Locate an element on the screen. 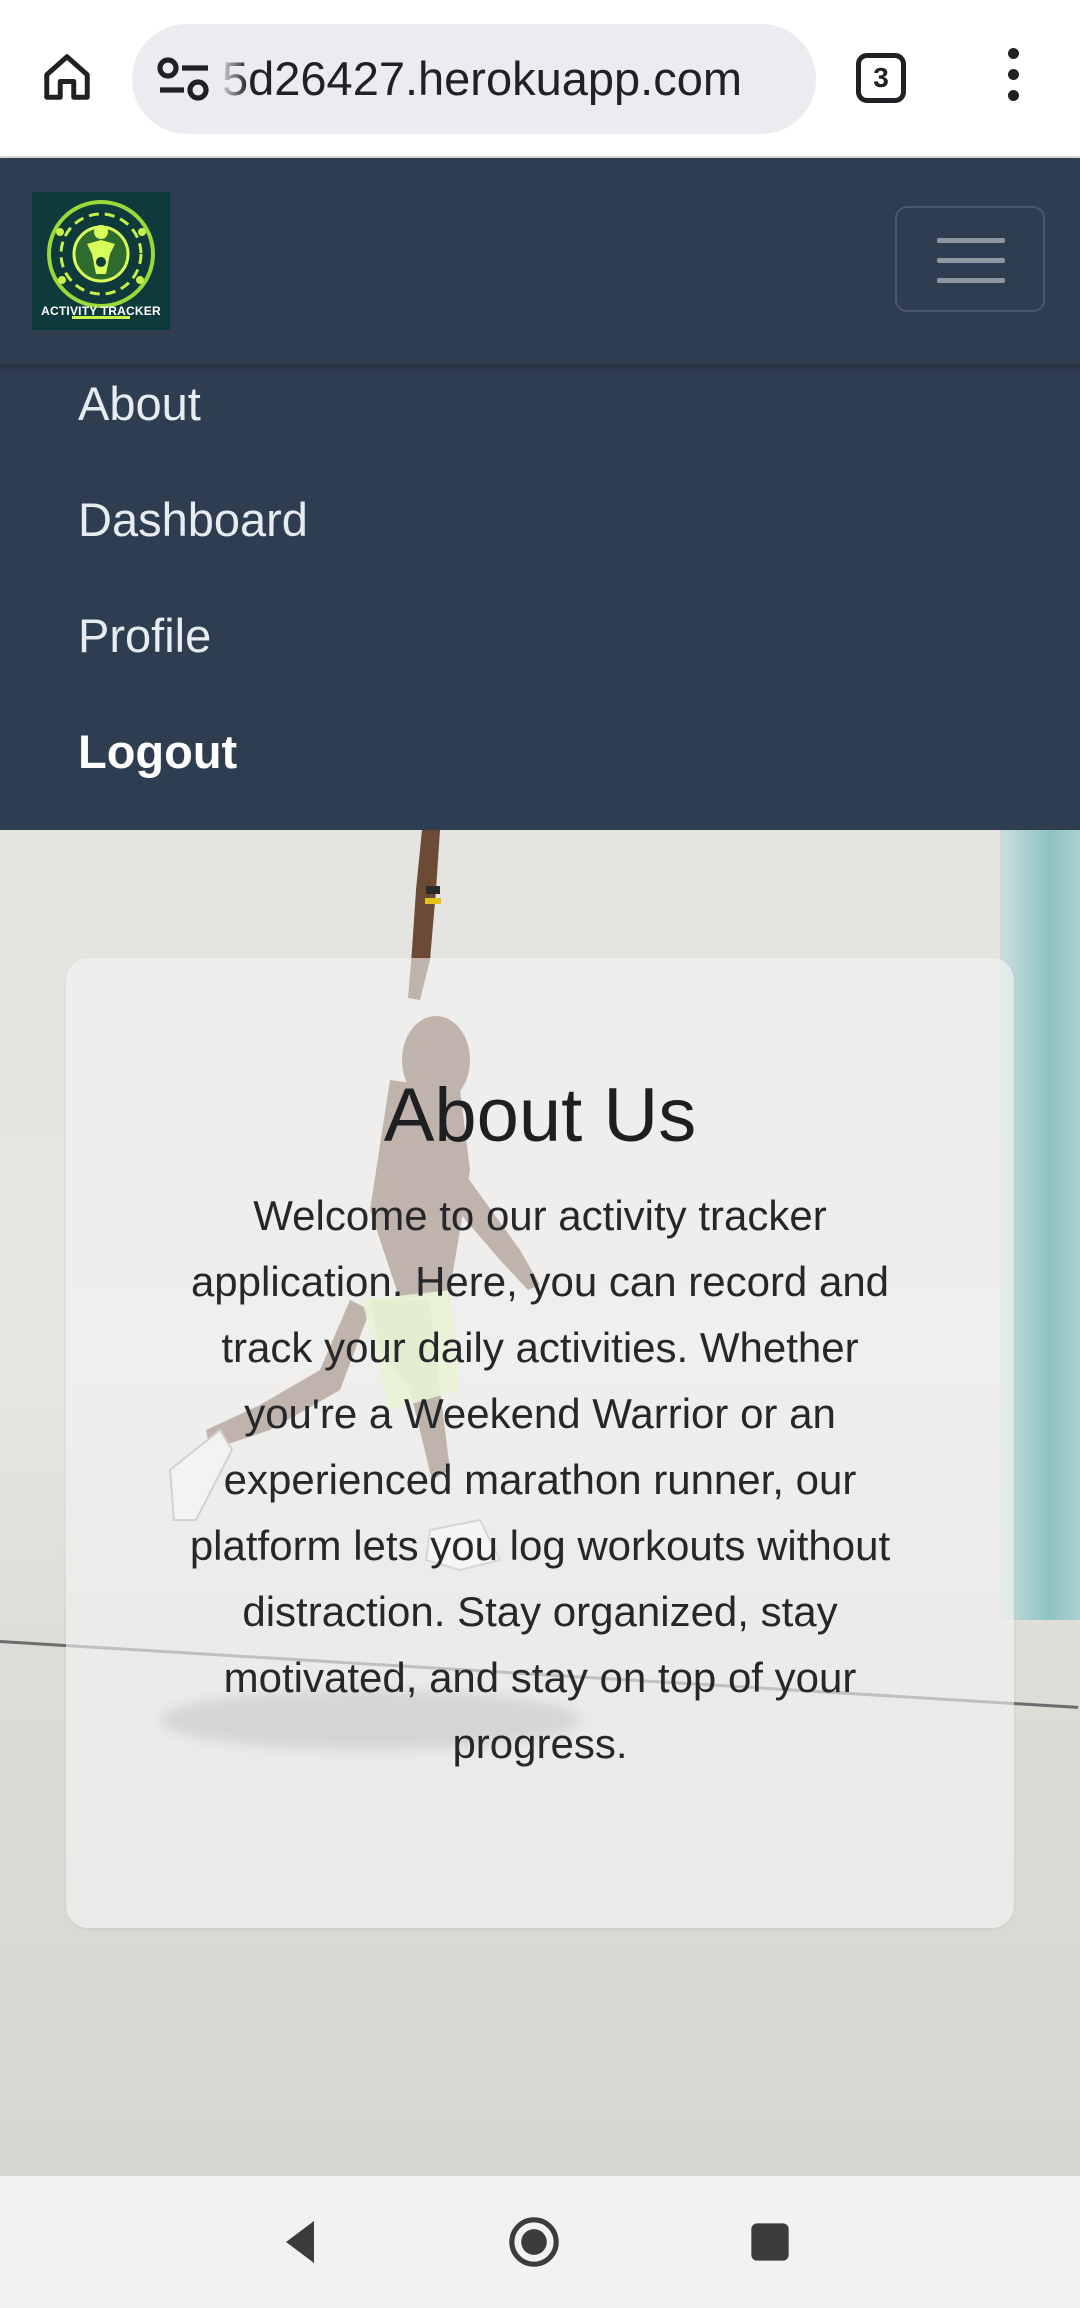 Image resolution: width=1080 pixels, height=2308 pixels. url-text: 5d26427.herokuapp.com is located at coordinates (482, 79).